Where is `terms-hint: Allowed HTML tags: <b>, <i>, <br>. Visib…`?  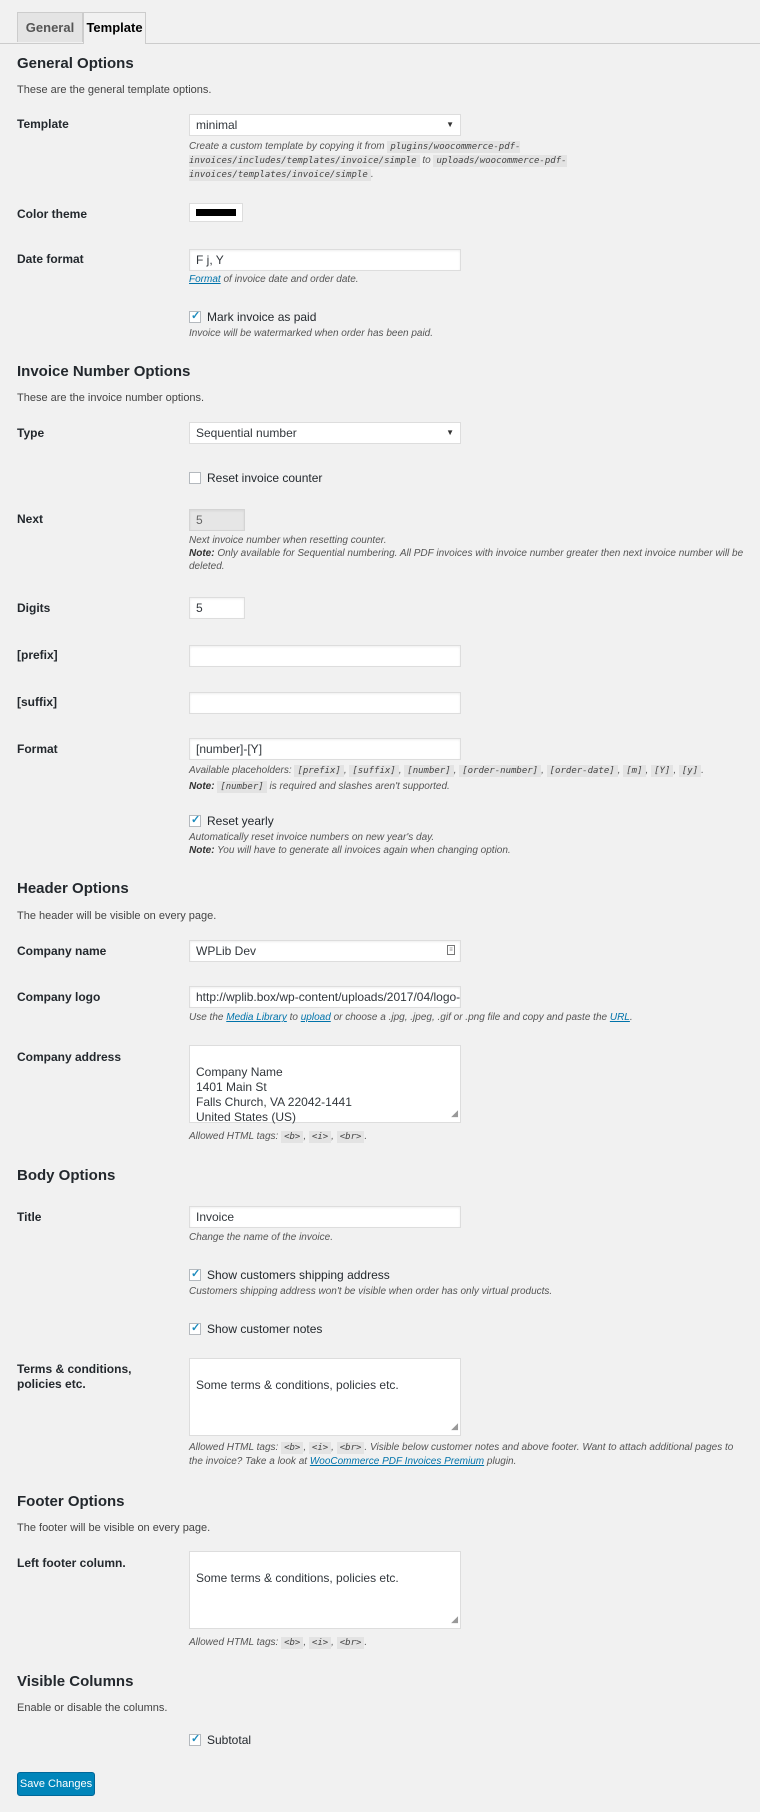
terms-hint: Allowed HTML tags: <b>, <i>, <br>. Visib… is located at coordinates (461, 1454).